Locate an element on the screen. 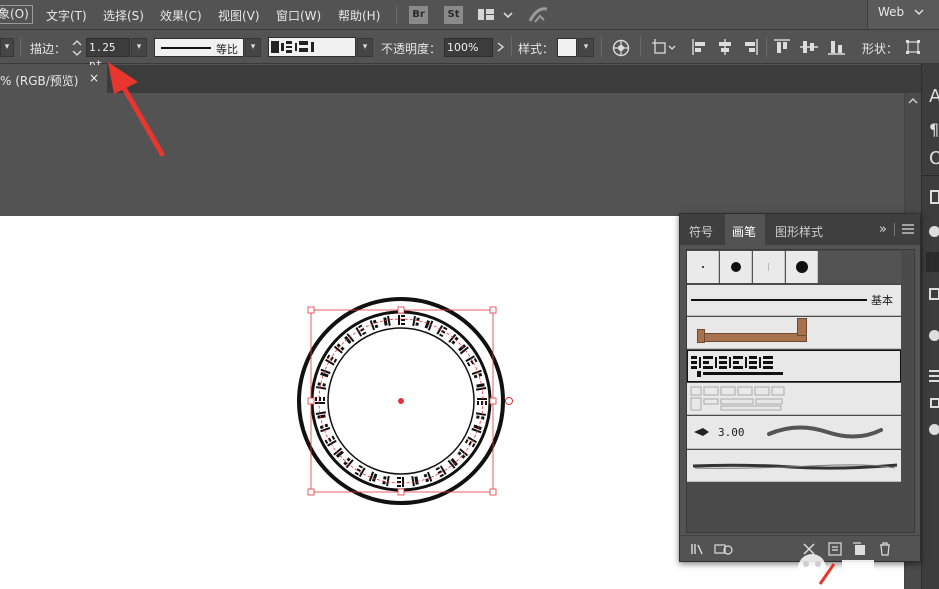 The image size is (939, 589). annotation-arrow is located at coordinates (136, 109).